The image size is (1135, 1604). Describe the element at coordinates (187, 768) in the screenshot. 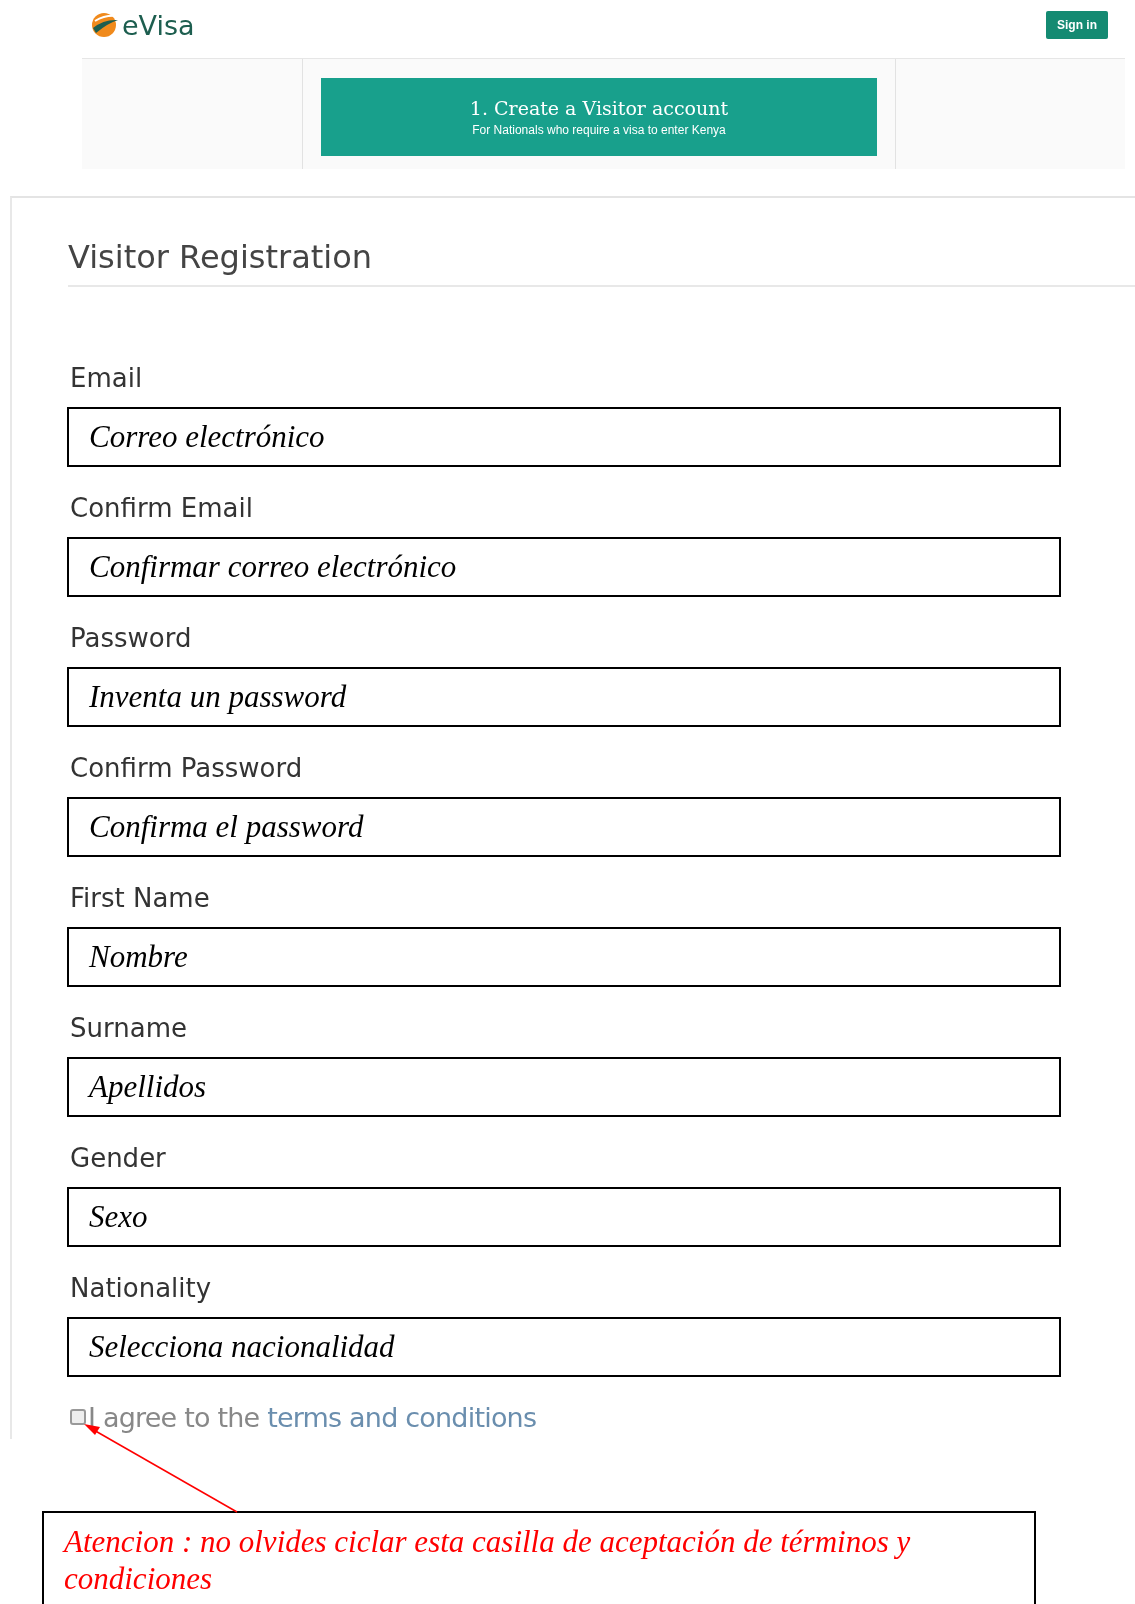

I see `field-label: Confirm Password` at that location.